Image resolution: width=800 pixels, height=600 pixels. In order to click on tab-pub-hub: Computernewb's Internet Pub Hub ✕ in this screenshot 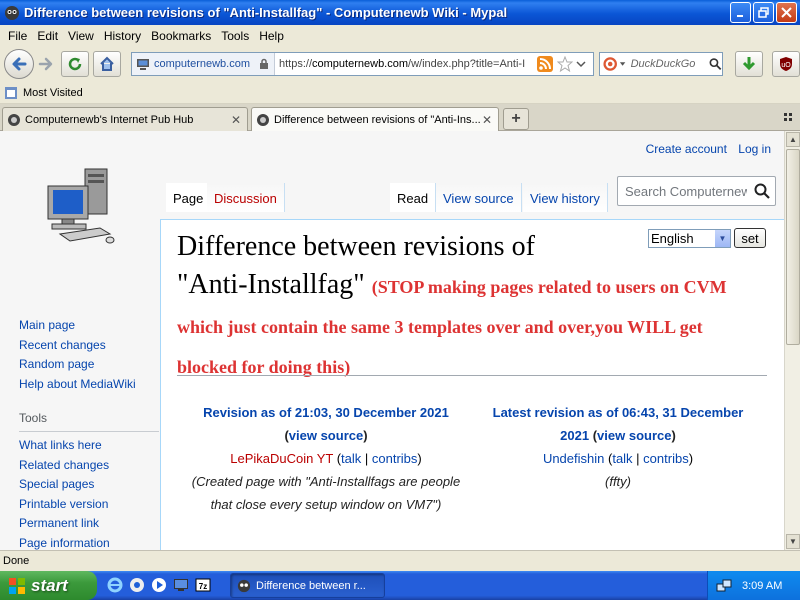, I will do `click(125, 119)`.